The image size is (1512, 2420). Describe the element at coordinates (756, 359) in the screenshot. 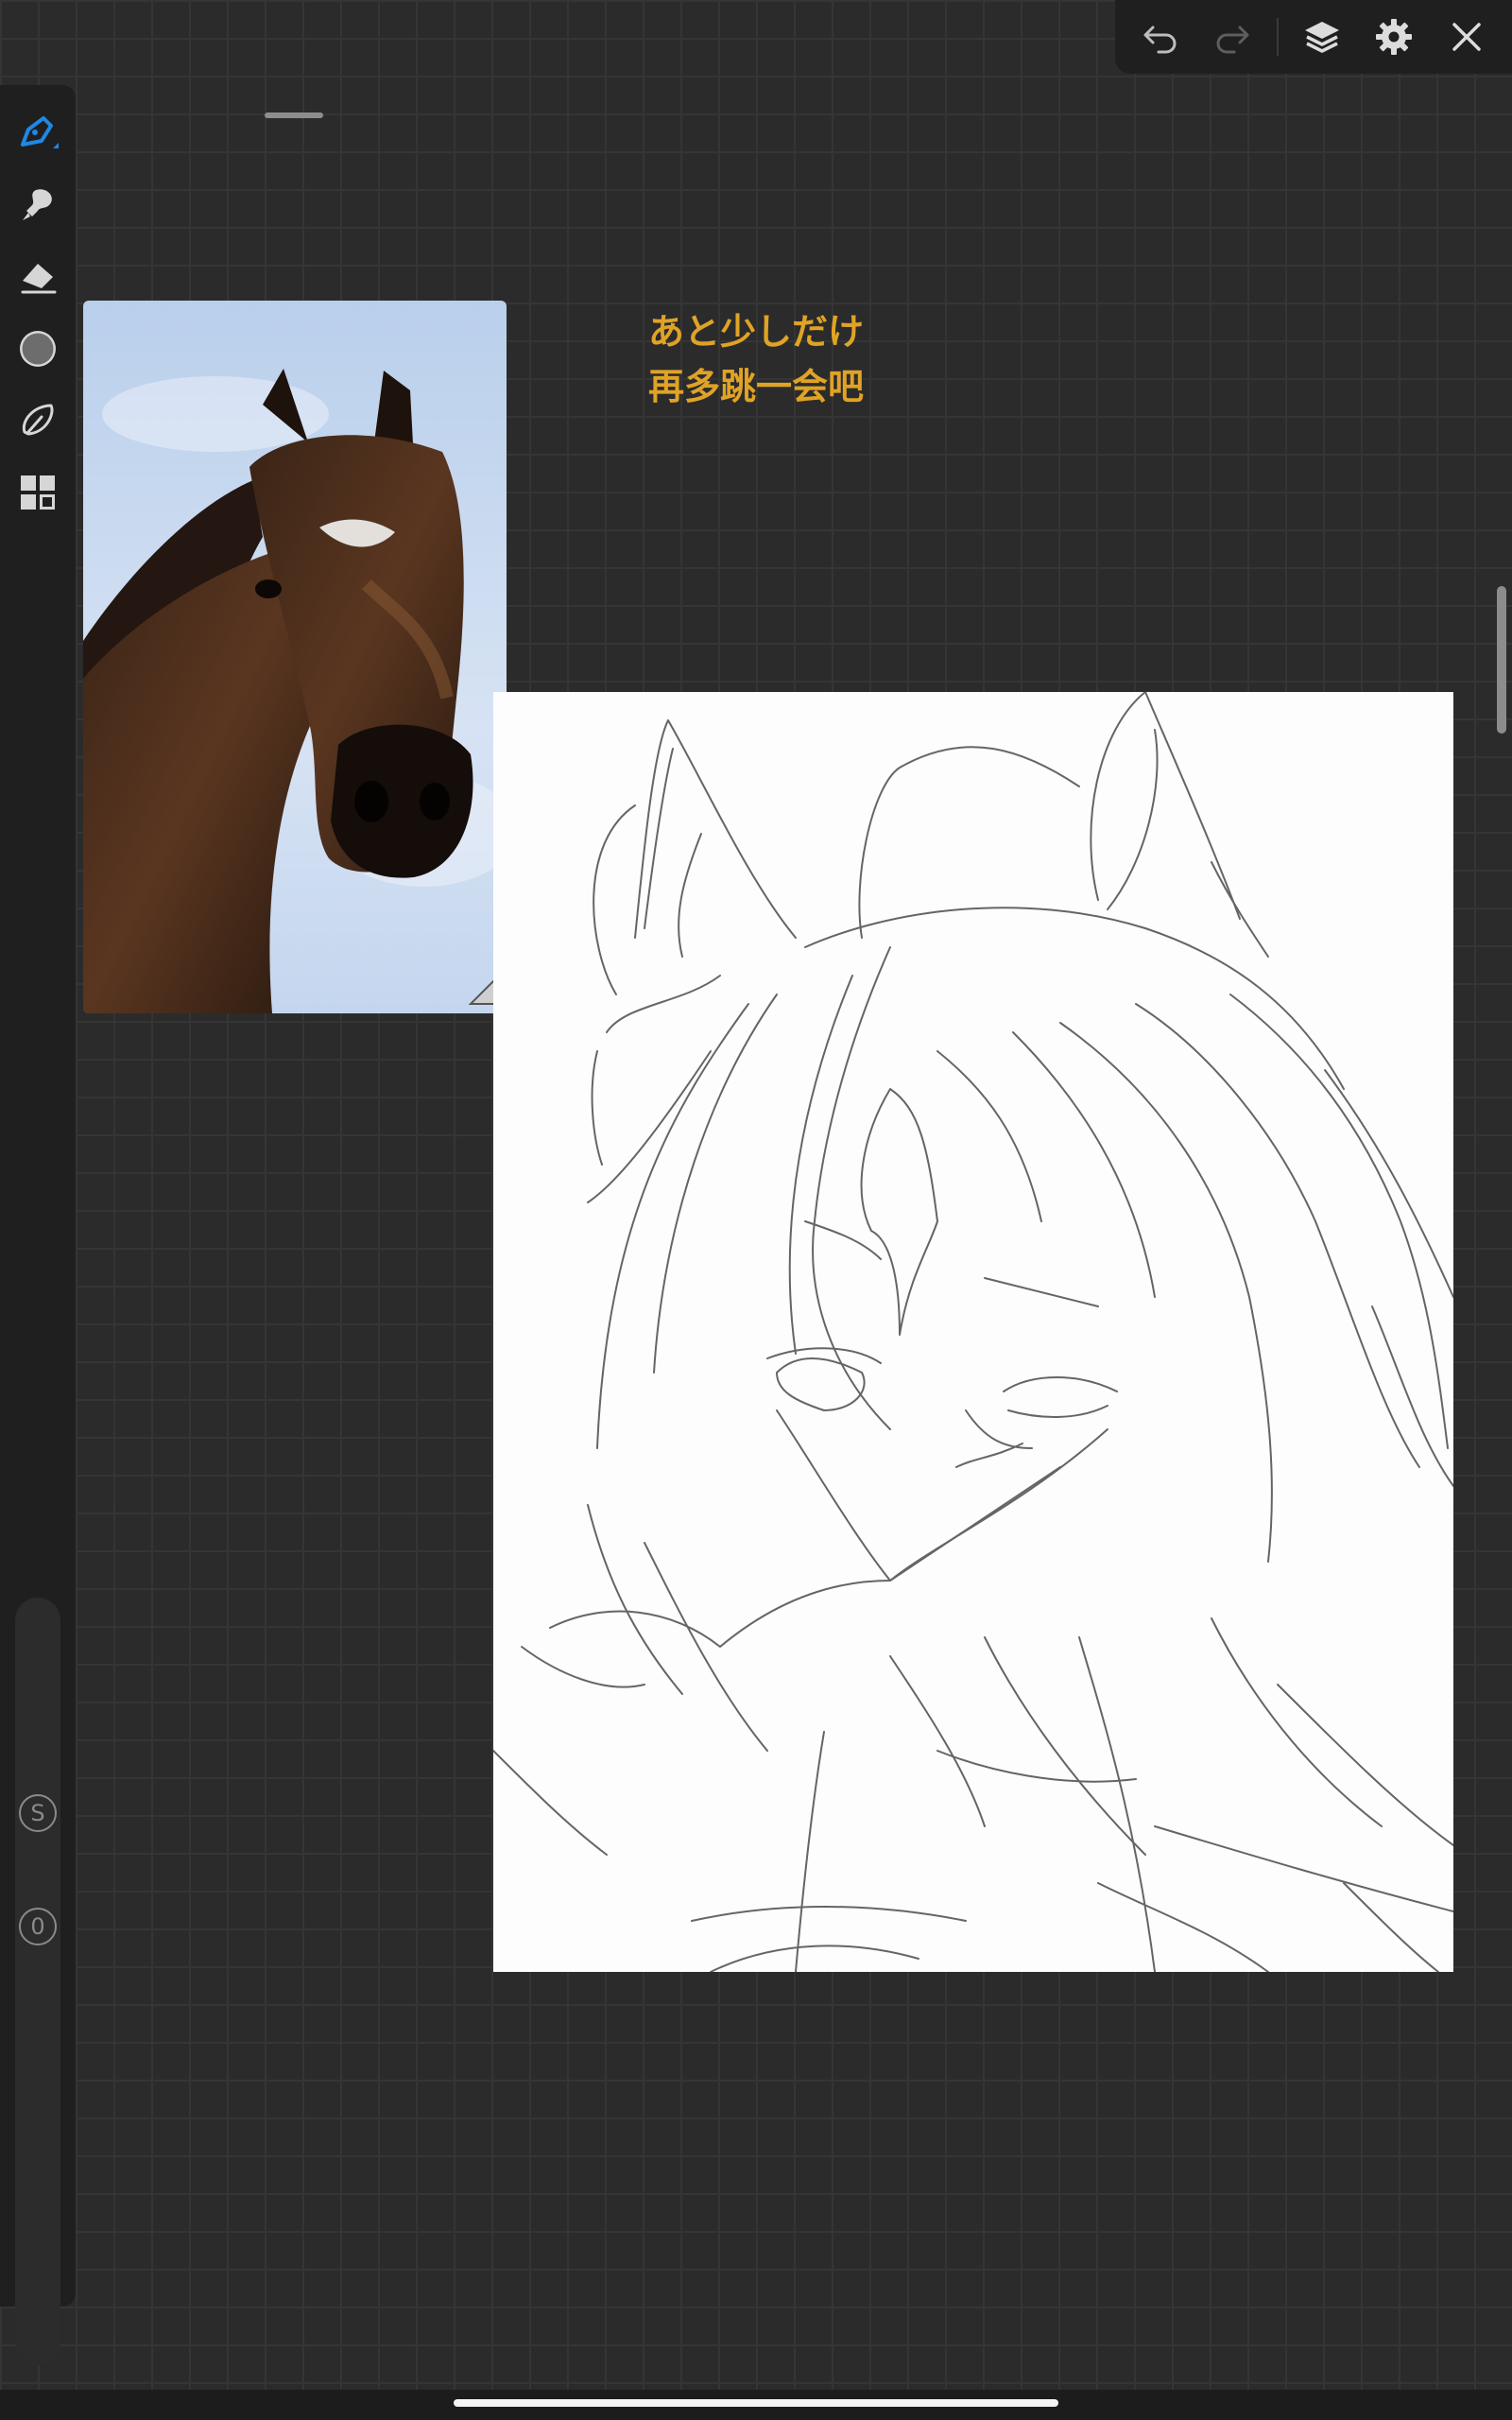

I see `caption-text: あと少しだけ 再多跳一会吧` at that location.